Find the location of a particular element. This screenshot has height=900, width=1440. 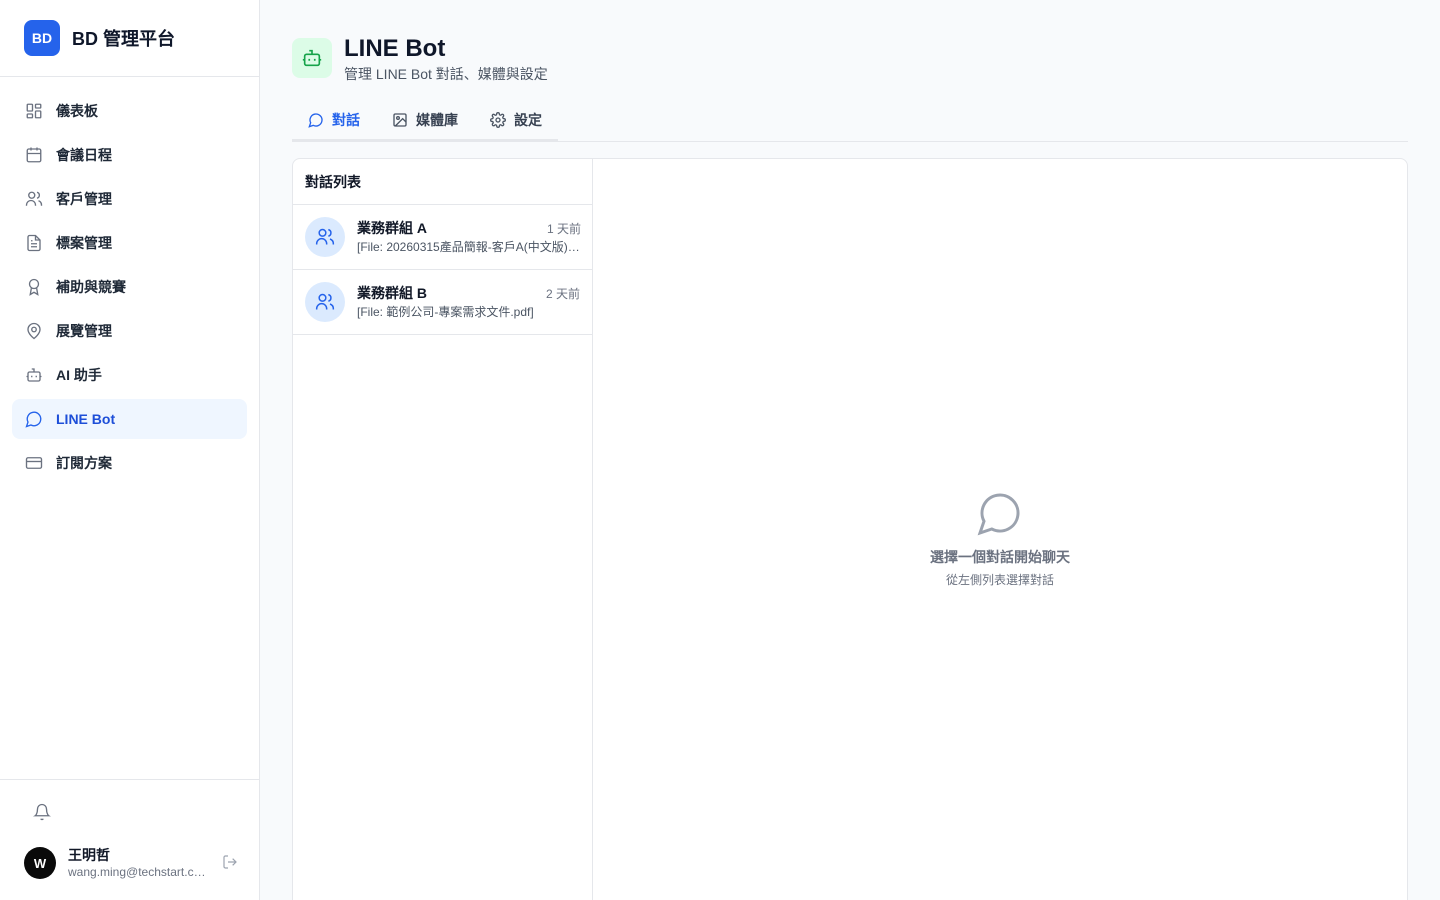

sidebar-item-label: 會議日程 is located at coordinates (84, 155).